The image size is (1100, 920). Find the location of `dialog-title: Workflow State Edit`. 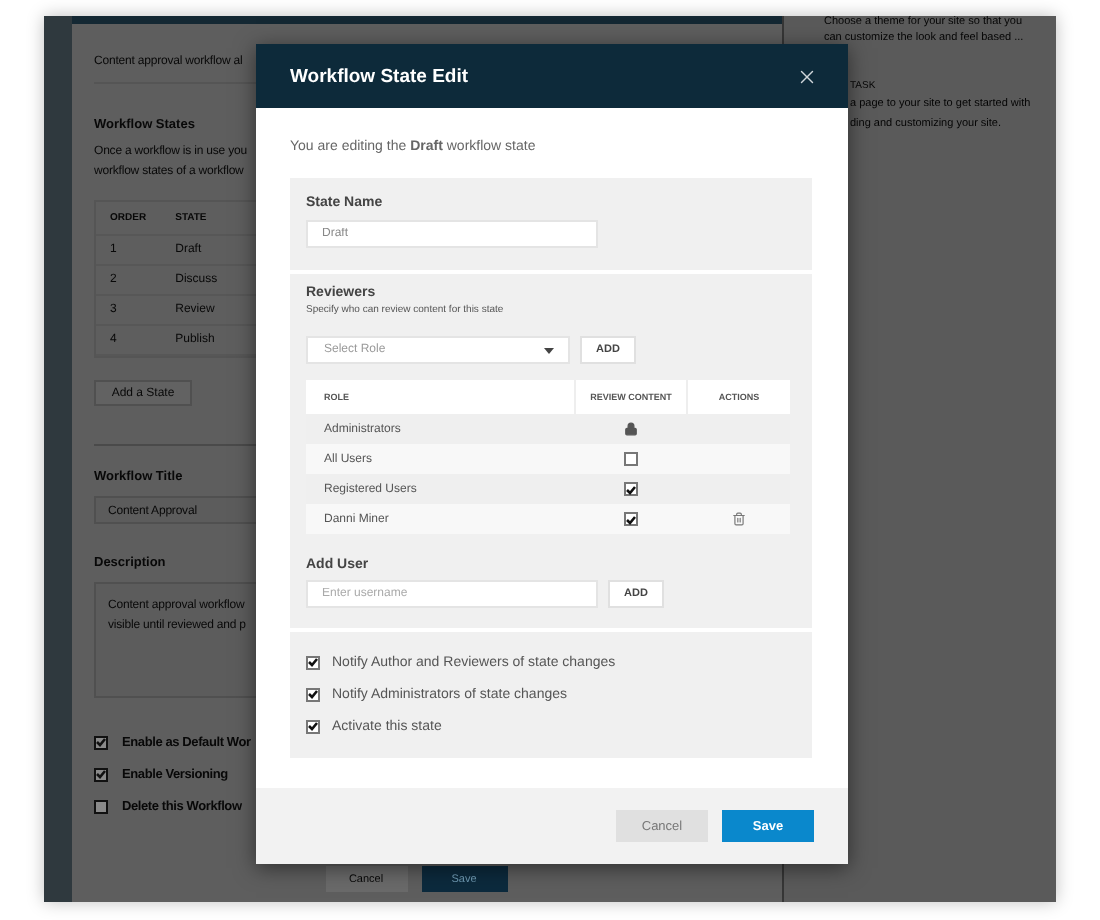

dialog-title: Workflow State Edit is located at coordinates (379, 76).